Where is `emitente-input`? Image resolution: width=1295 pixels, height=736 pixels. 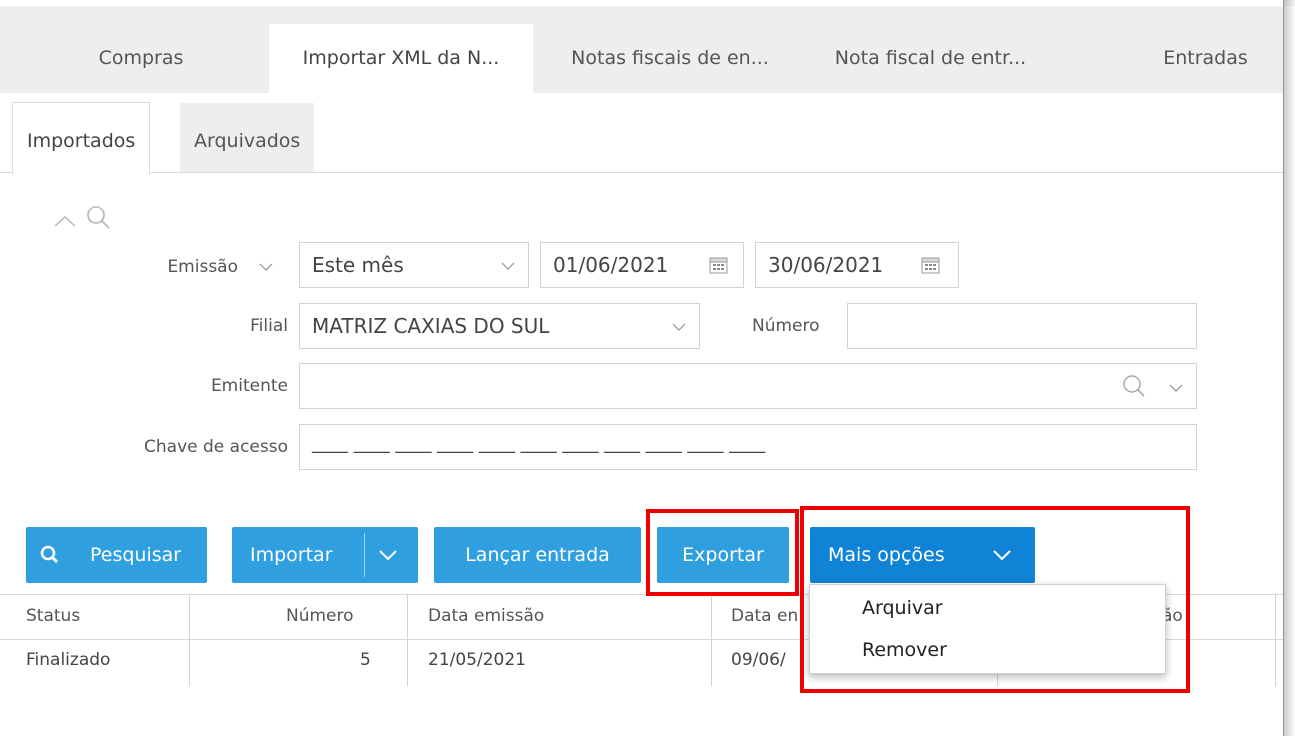 emitente-input is located at coordinates (748, 386).